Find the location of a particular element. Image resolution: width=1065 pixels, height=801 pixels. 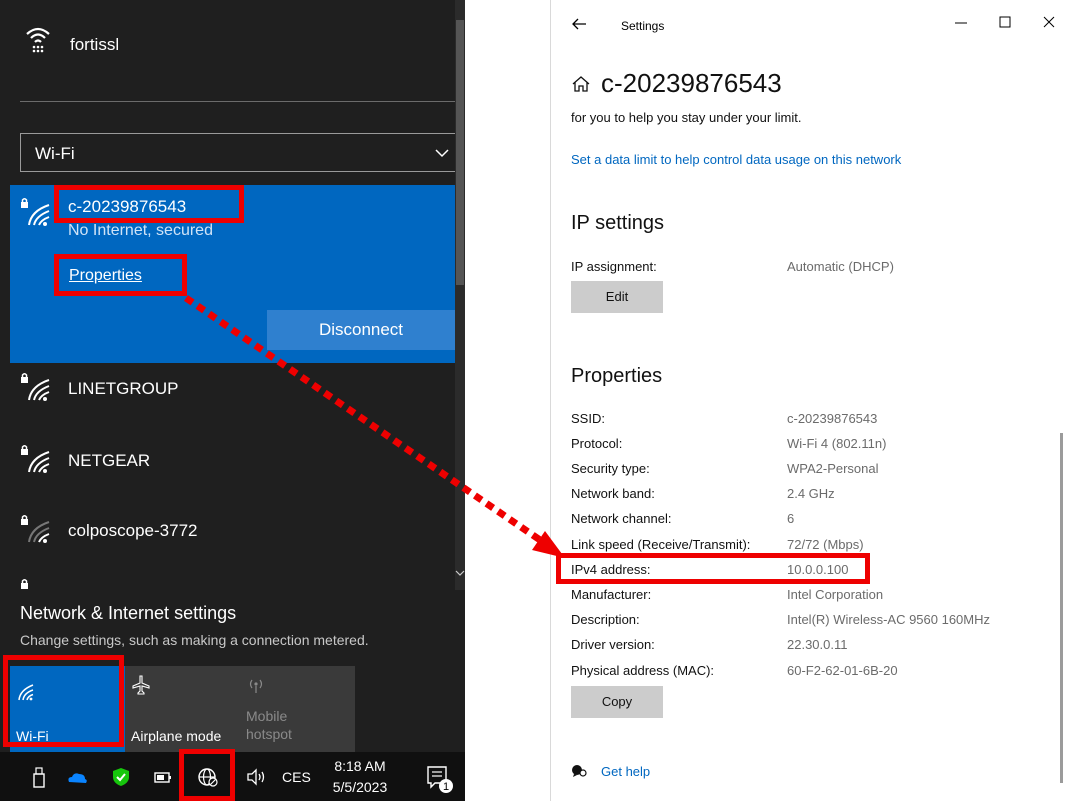

get-help-label: Get help is located at coordinates (626, 771).